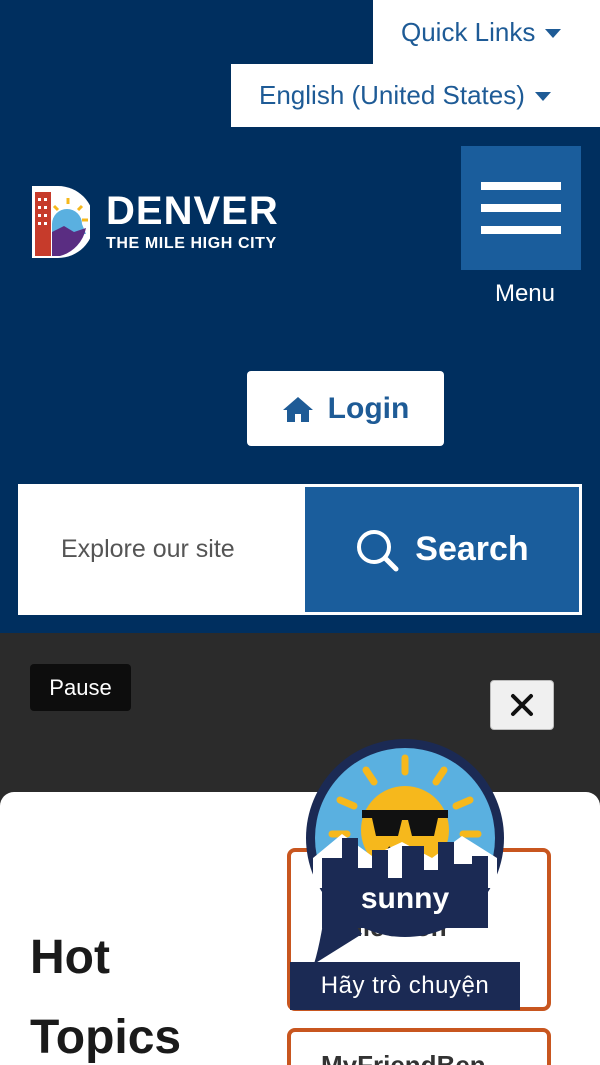 The image size is (600, 1065). What do you see at coordinates (192, 211) in the screenshot?
I see `logo-title: DENVER` at bounding box center [192, 211].